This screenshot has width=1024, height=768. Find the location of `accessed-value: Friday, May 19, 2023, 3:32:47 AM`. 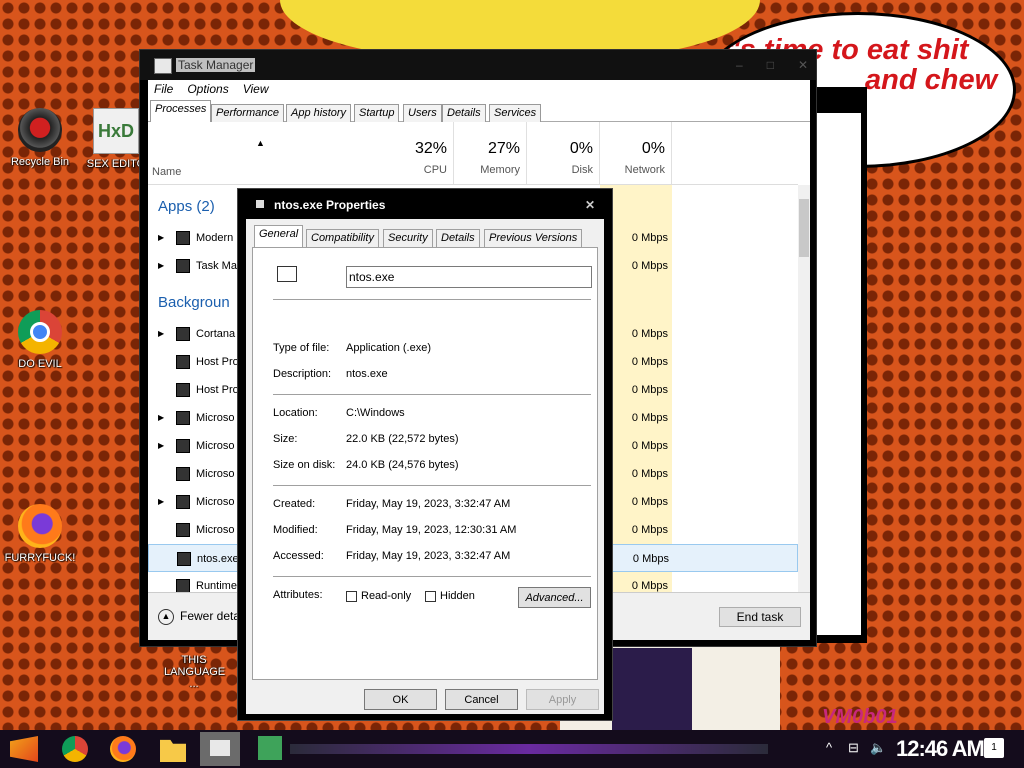

accessed-value: Friday, May 19, 2023, 3:32:47 AM is located at coordinates (428, 556).